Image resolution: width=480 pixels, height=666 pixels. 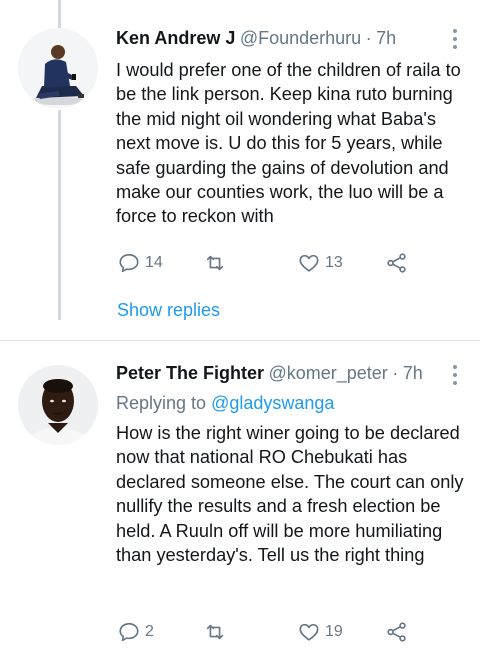 I want to click on tweet-header: Peter The Fighter @komer_peter · 7h, so click(x=278, y=375).